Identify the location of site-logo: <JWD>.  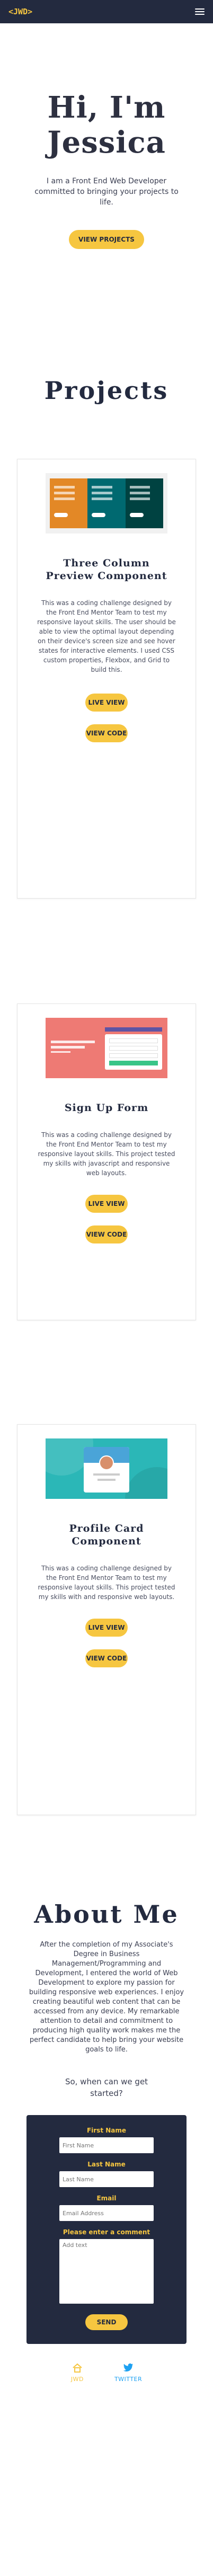
(20, 11).